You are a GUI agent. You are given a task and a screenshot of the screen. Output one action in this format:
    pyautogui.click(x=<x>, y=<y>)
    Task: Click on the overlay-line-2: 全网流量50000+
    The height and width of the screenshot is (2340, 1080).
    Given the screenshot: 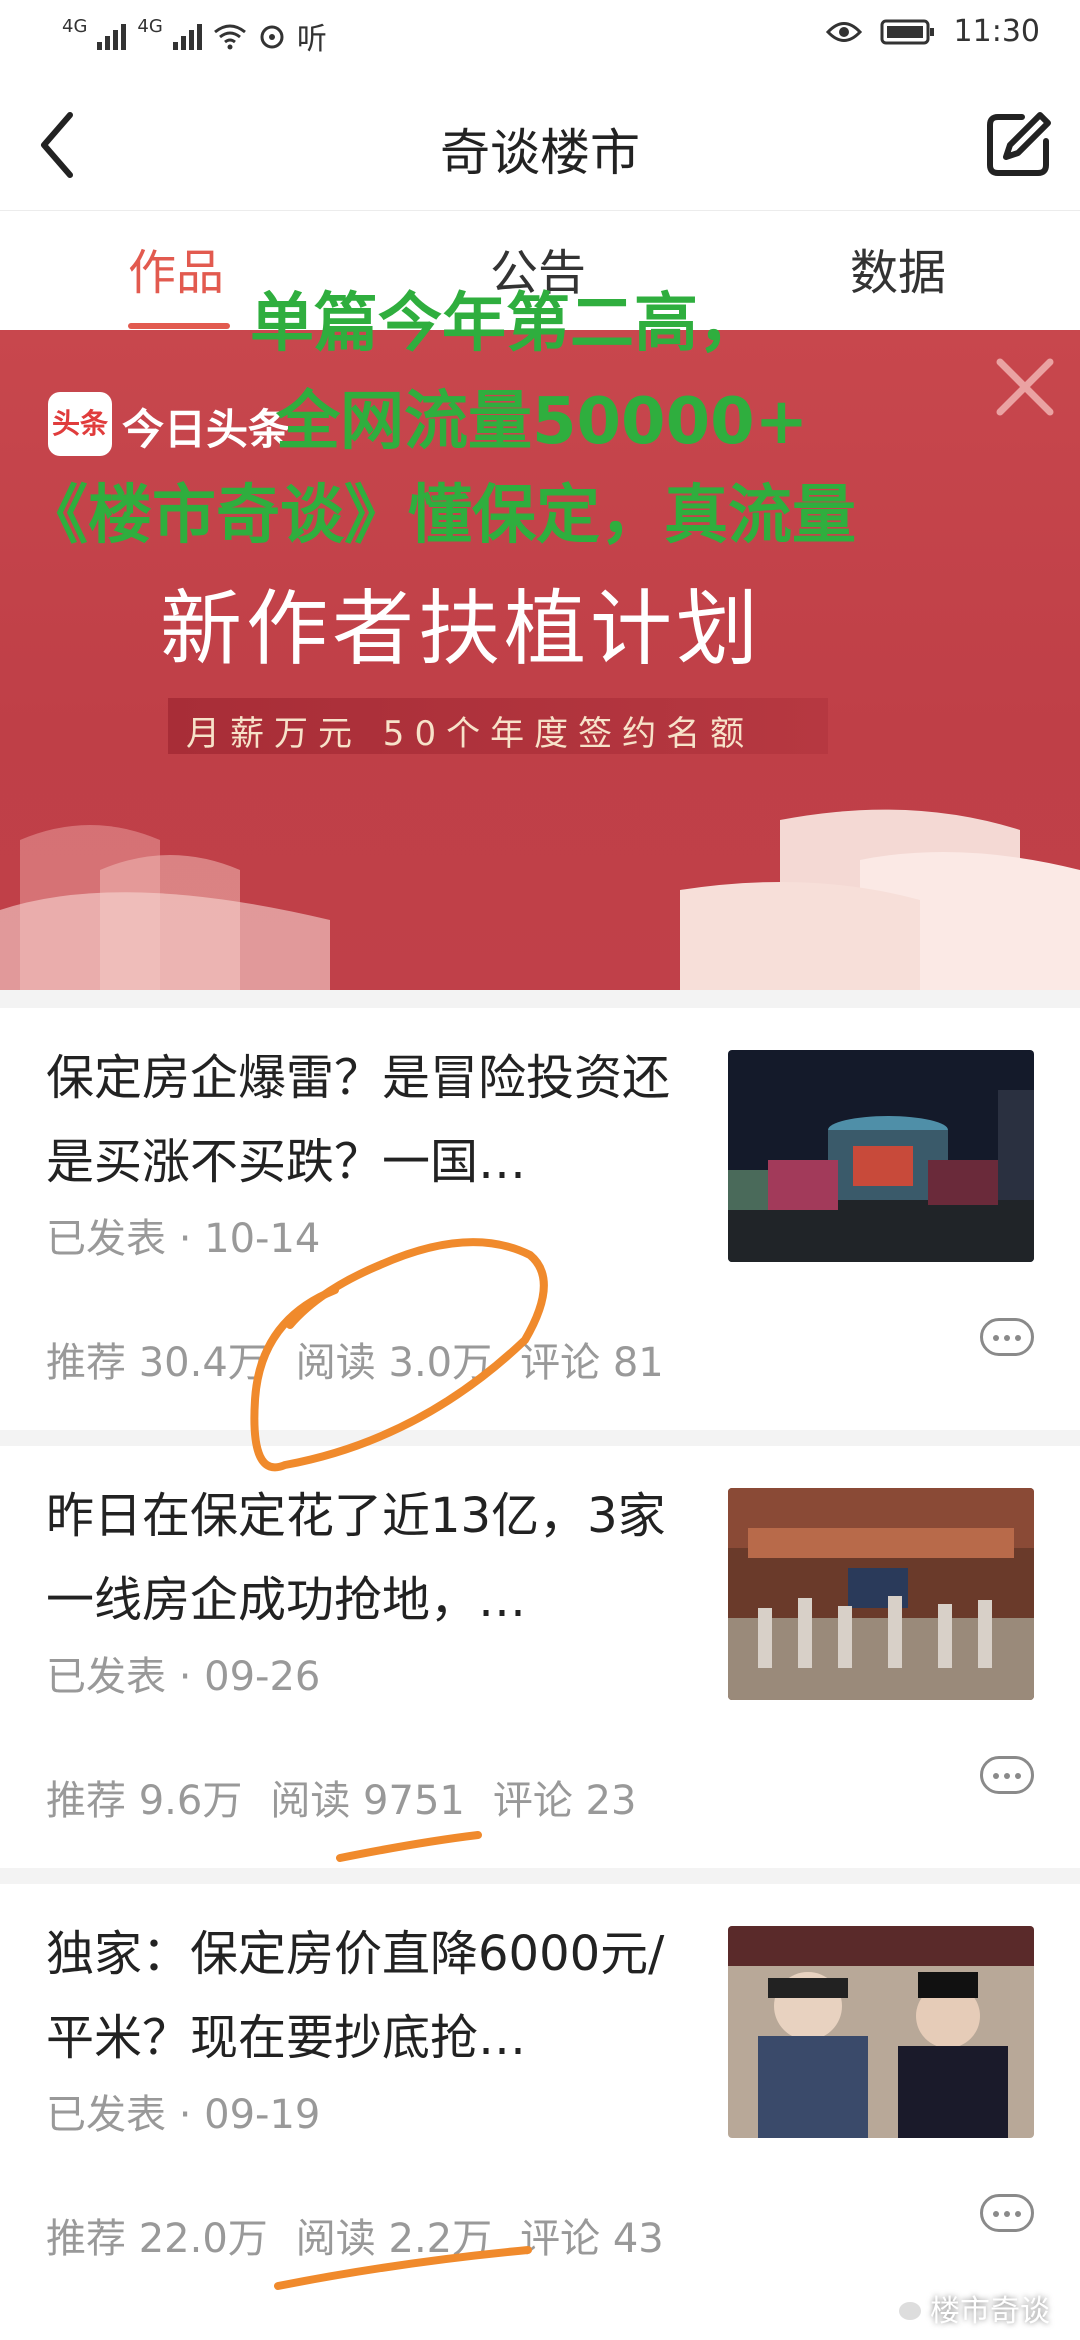 What is the action you would take?
    pyautogui.click(x=542, y=422)
    